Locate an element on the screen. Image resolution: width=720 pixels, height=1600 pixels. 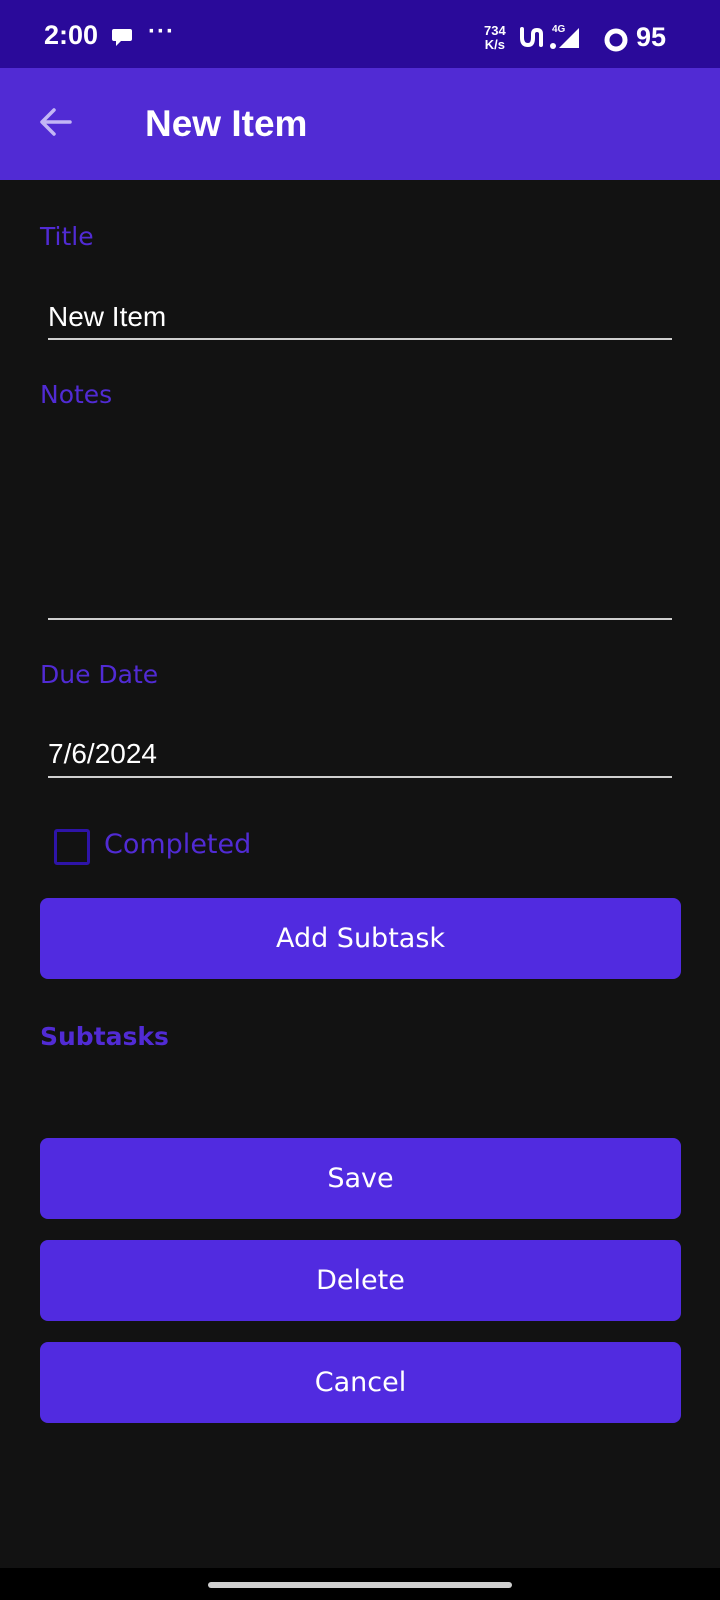
navigation-bar is located at coordinates (360, 1584).